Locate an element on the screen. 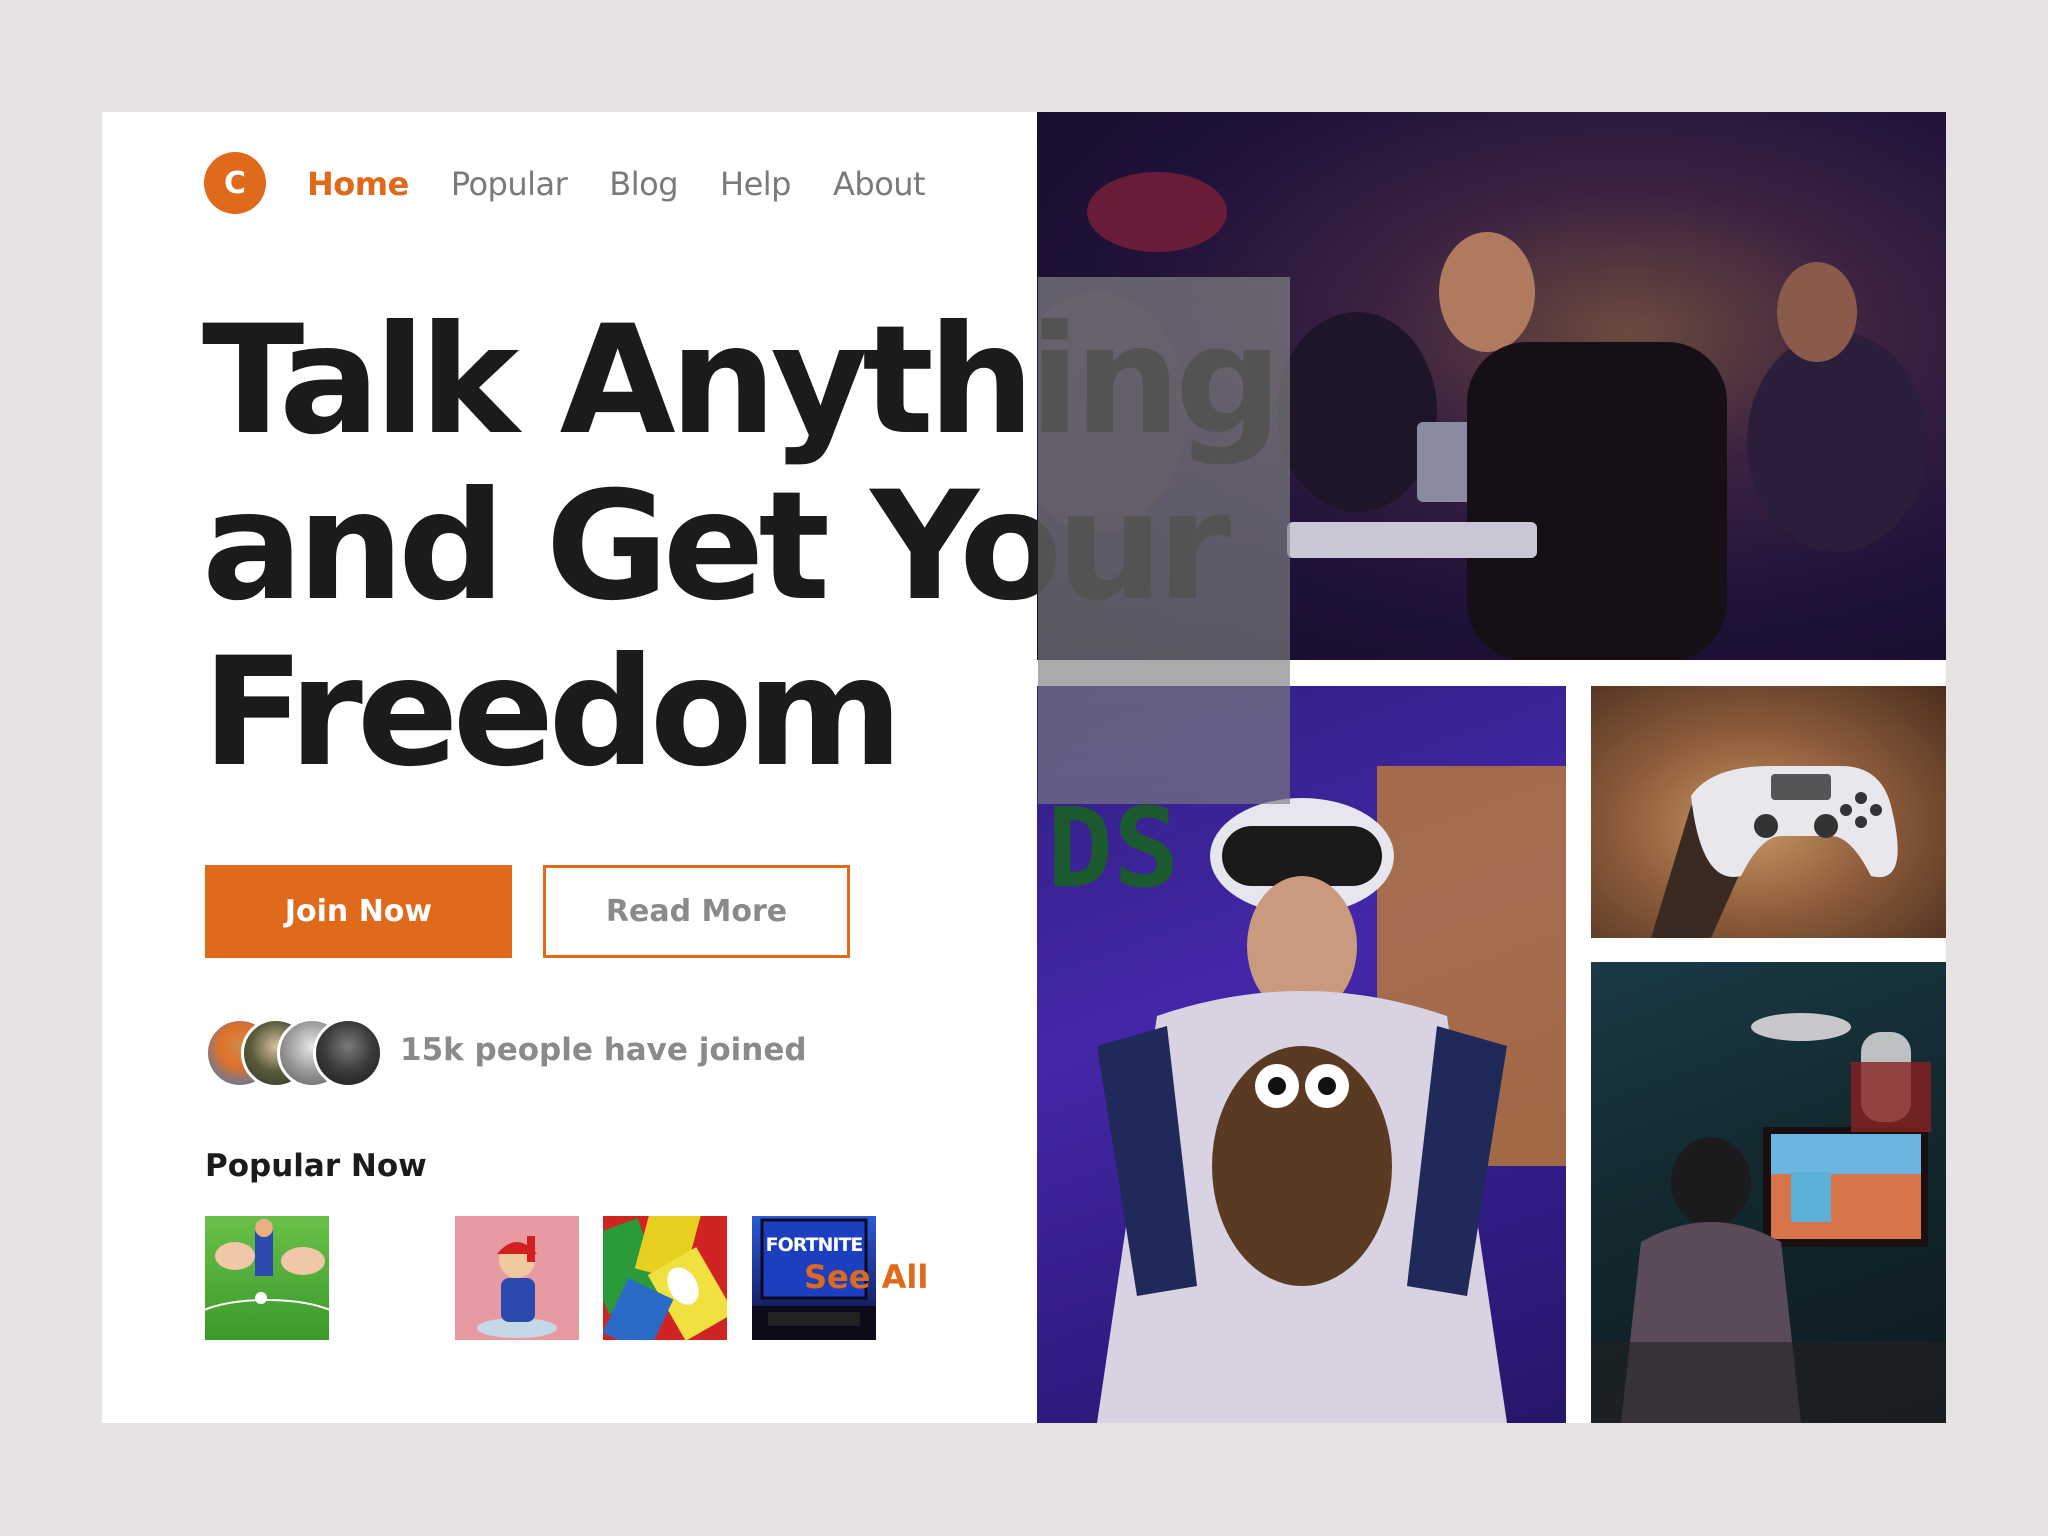  soccer-table-illustration is located at coordinates (267, 1265).